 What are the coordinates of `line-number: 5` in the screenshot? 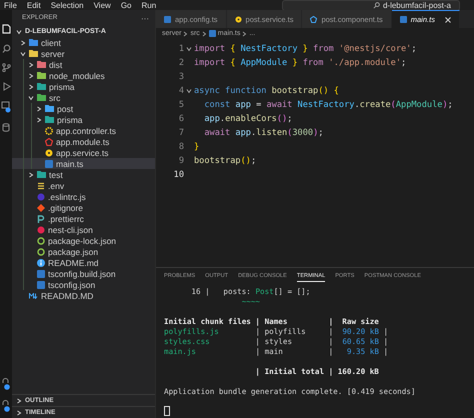 It's located at (181, 105).